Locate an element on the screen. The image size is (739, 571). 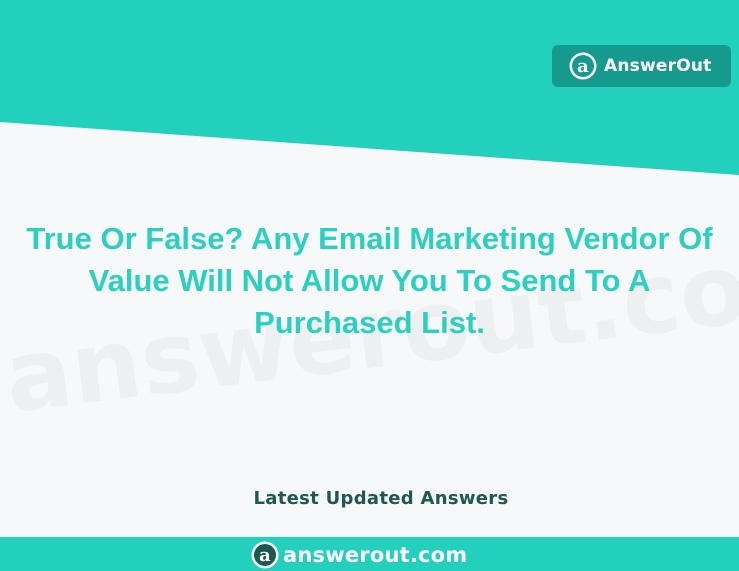
footer-brand: a answerout.com is located at coordinates (358, 555).